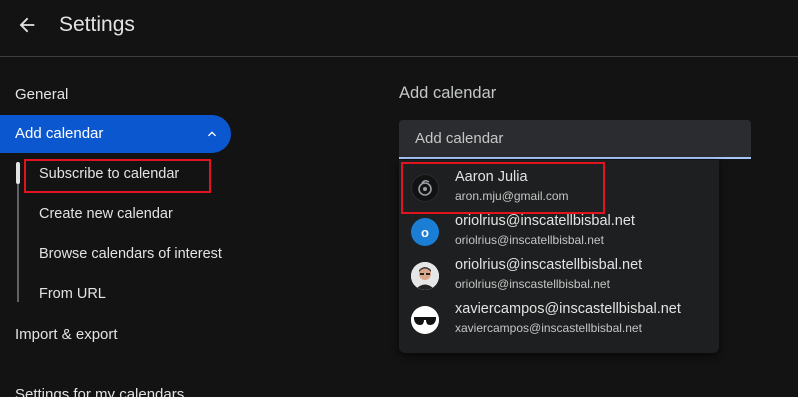 The height and width of the screenshot is (397, 798). I want to click on top-bar: Settings, so click(399, 28).